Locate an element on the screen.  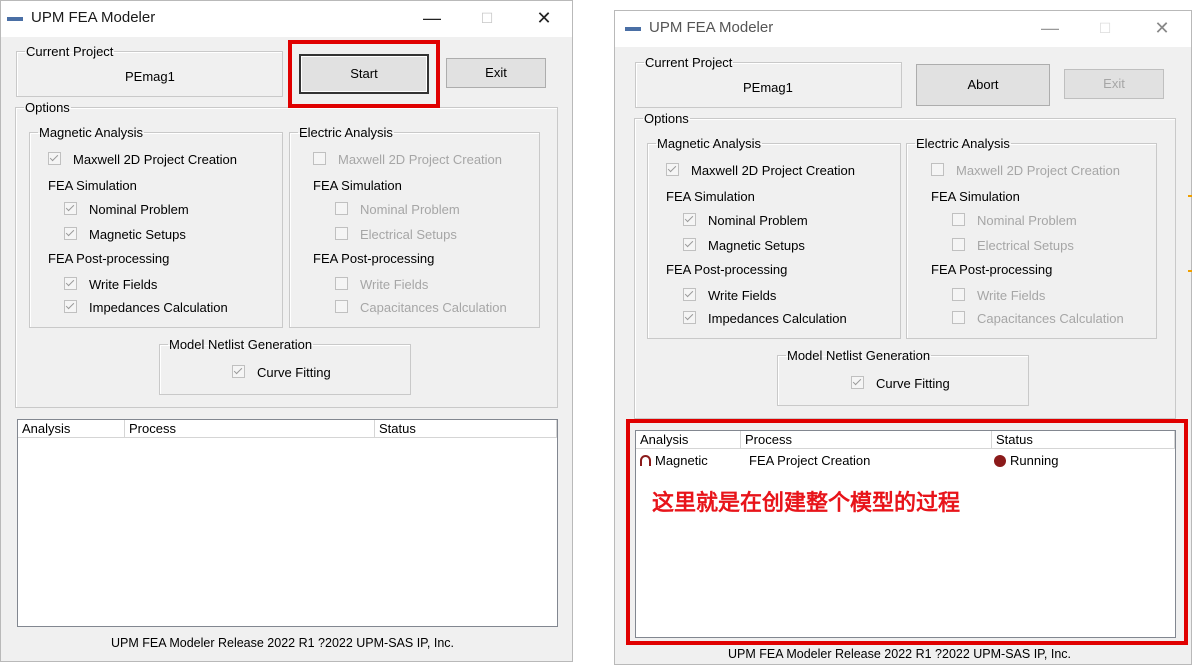
start-button-highlight is located at coordinates (364, 74).